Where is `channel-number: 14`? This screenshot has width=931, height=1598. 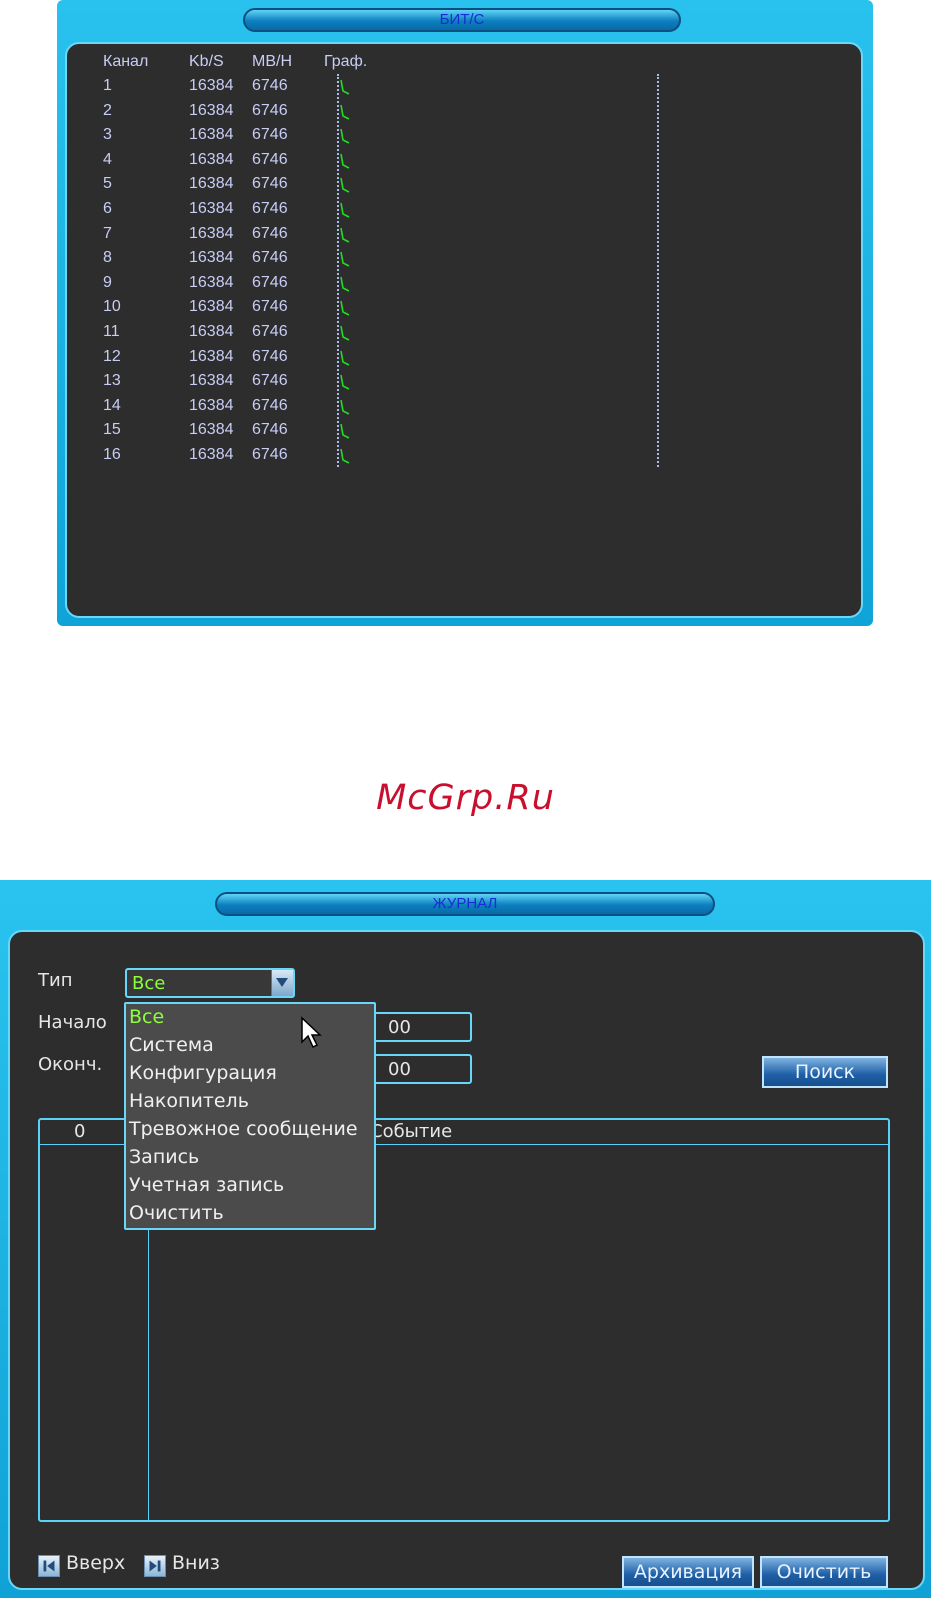 channel-number: 14 is located at coordinates (112, 405).